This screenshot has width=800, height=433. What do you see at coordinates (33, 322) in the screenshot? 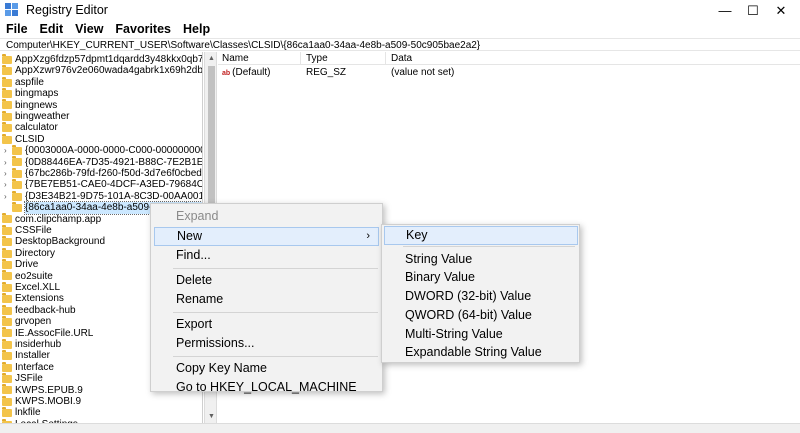
I see `tree-node-label: grvopen` at bounding box center [33, 322].